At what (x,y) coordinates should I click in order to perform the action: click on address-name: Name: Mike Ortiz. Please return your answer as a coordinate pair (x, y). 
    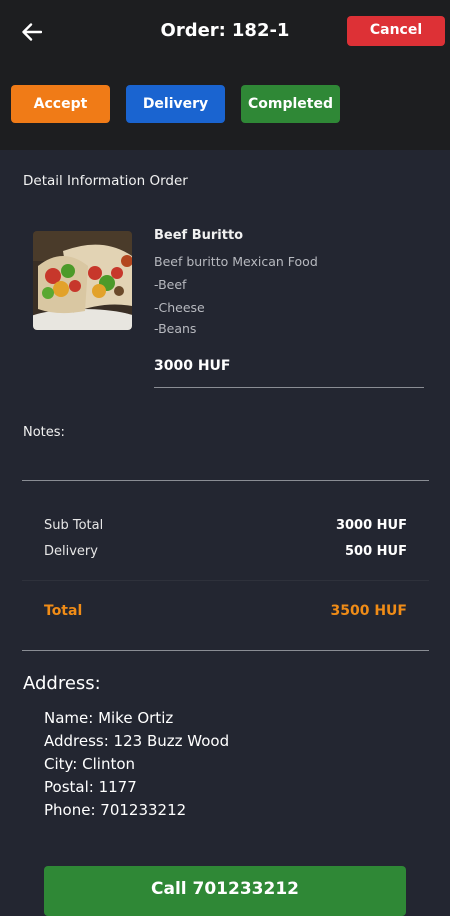
    Looking at the image, I should click on (109, 718).